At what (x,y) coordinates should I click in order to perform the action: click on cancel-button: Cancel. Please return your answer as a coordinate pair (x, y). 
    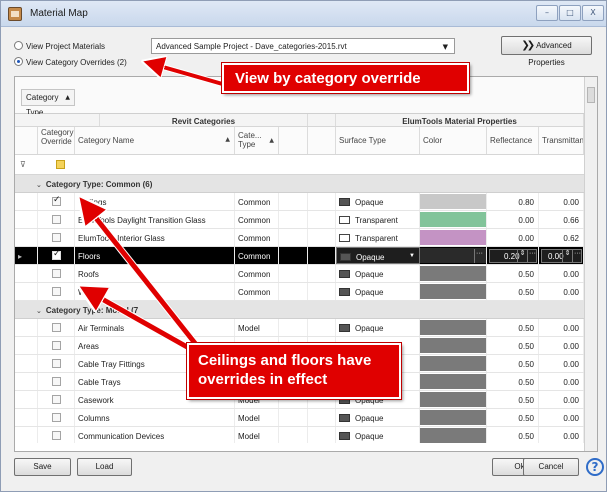
    Looking at the image, I should click on (551, 467).